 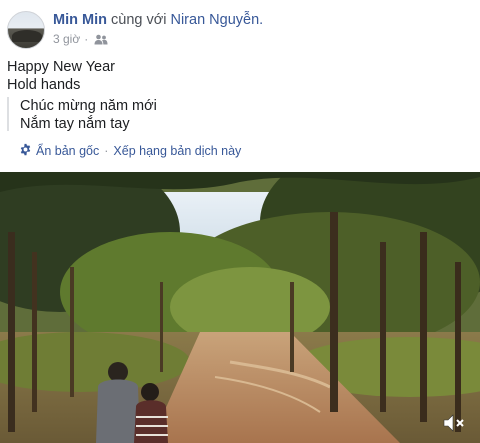 What do you see at coordinates (139, 20) in the screenshot?
I see `with-text: cùng với` at bounding box center [139, 20].